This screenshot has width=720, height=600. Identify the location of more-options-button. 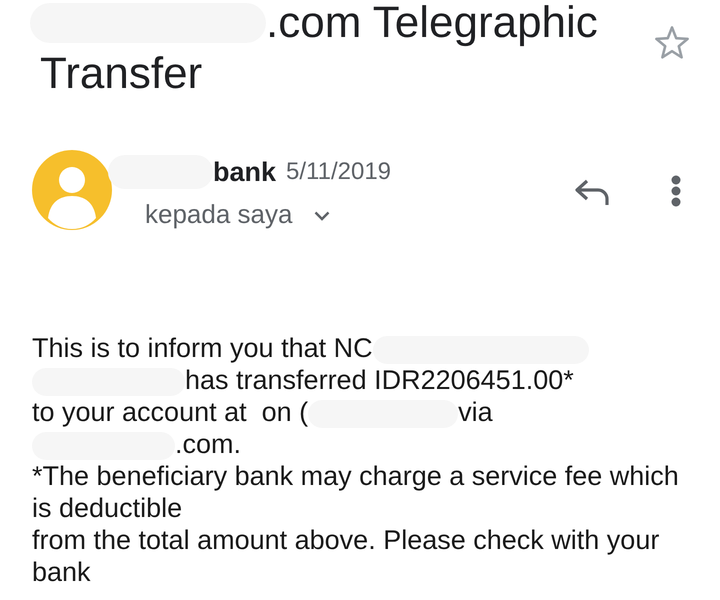
(676, 191).